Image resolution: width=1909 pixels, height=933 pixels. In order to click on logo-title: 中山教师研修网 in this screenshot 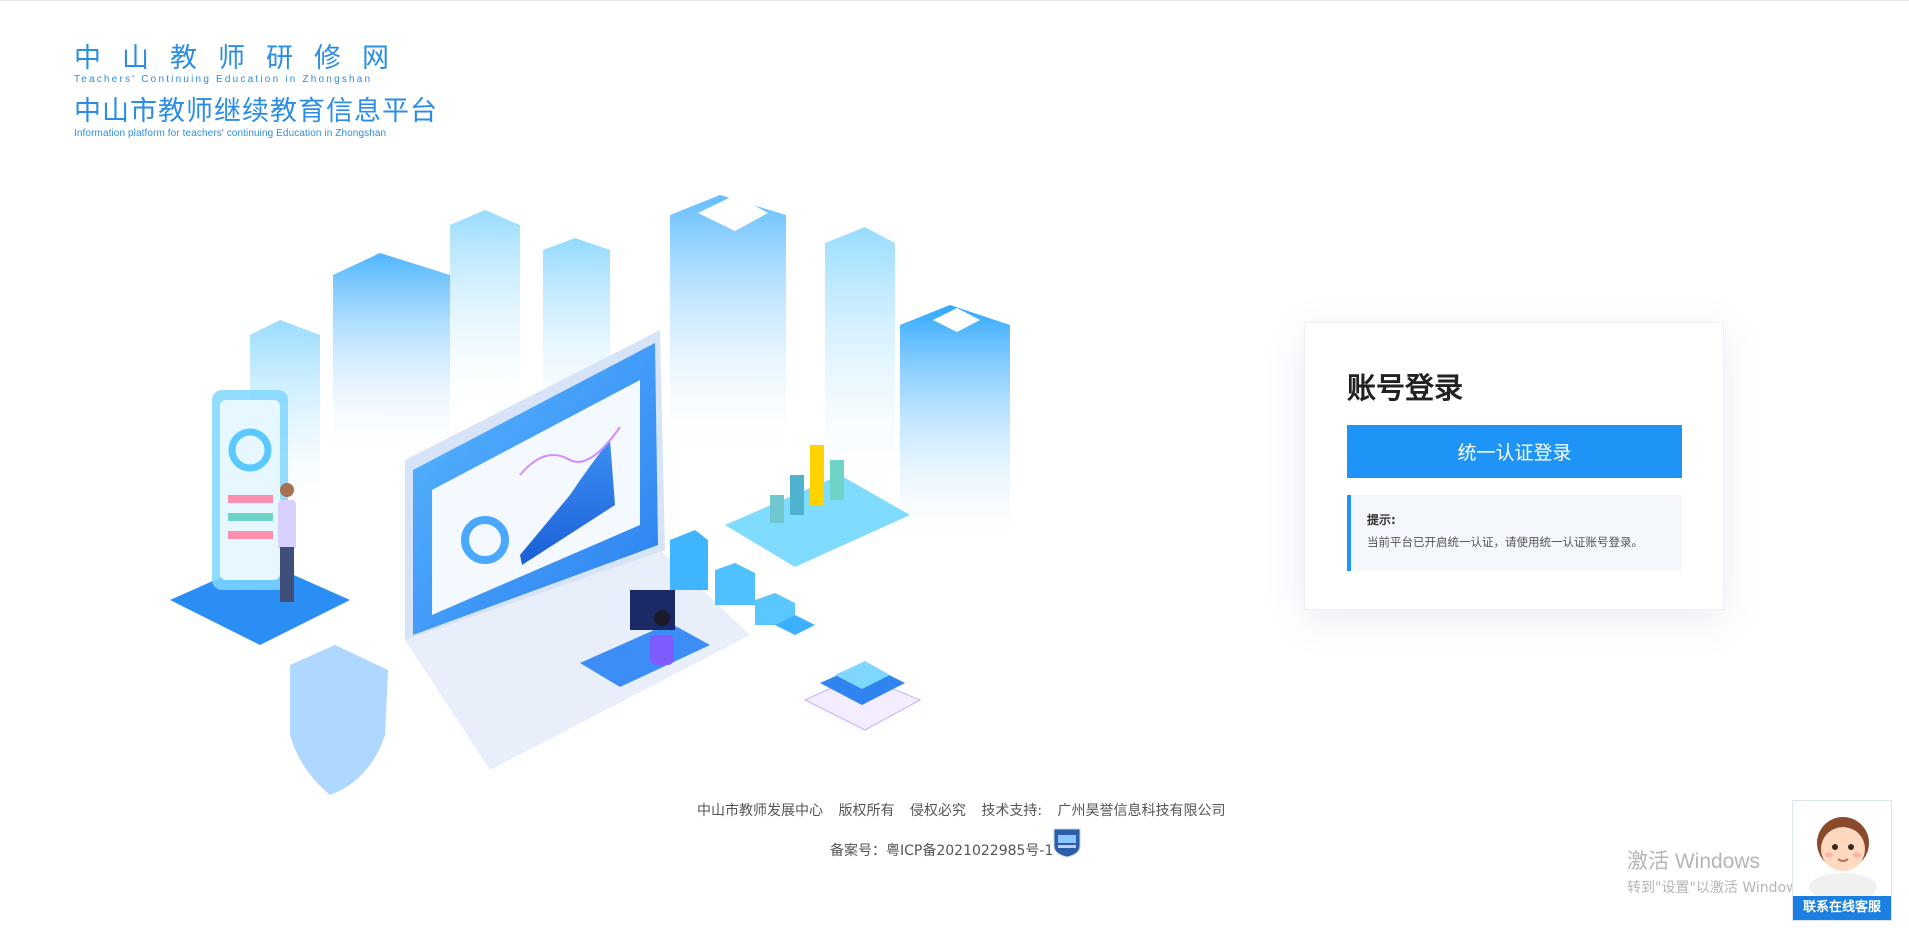, I will do `click(242, 58)`.